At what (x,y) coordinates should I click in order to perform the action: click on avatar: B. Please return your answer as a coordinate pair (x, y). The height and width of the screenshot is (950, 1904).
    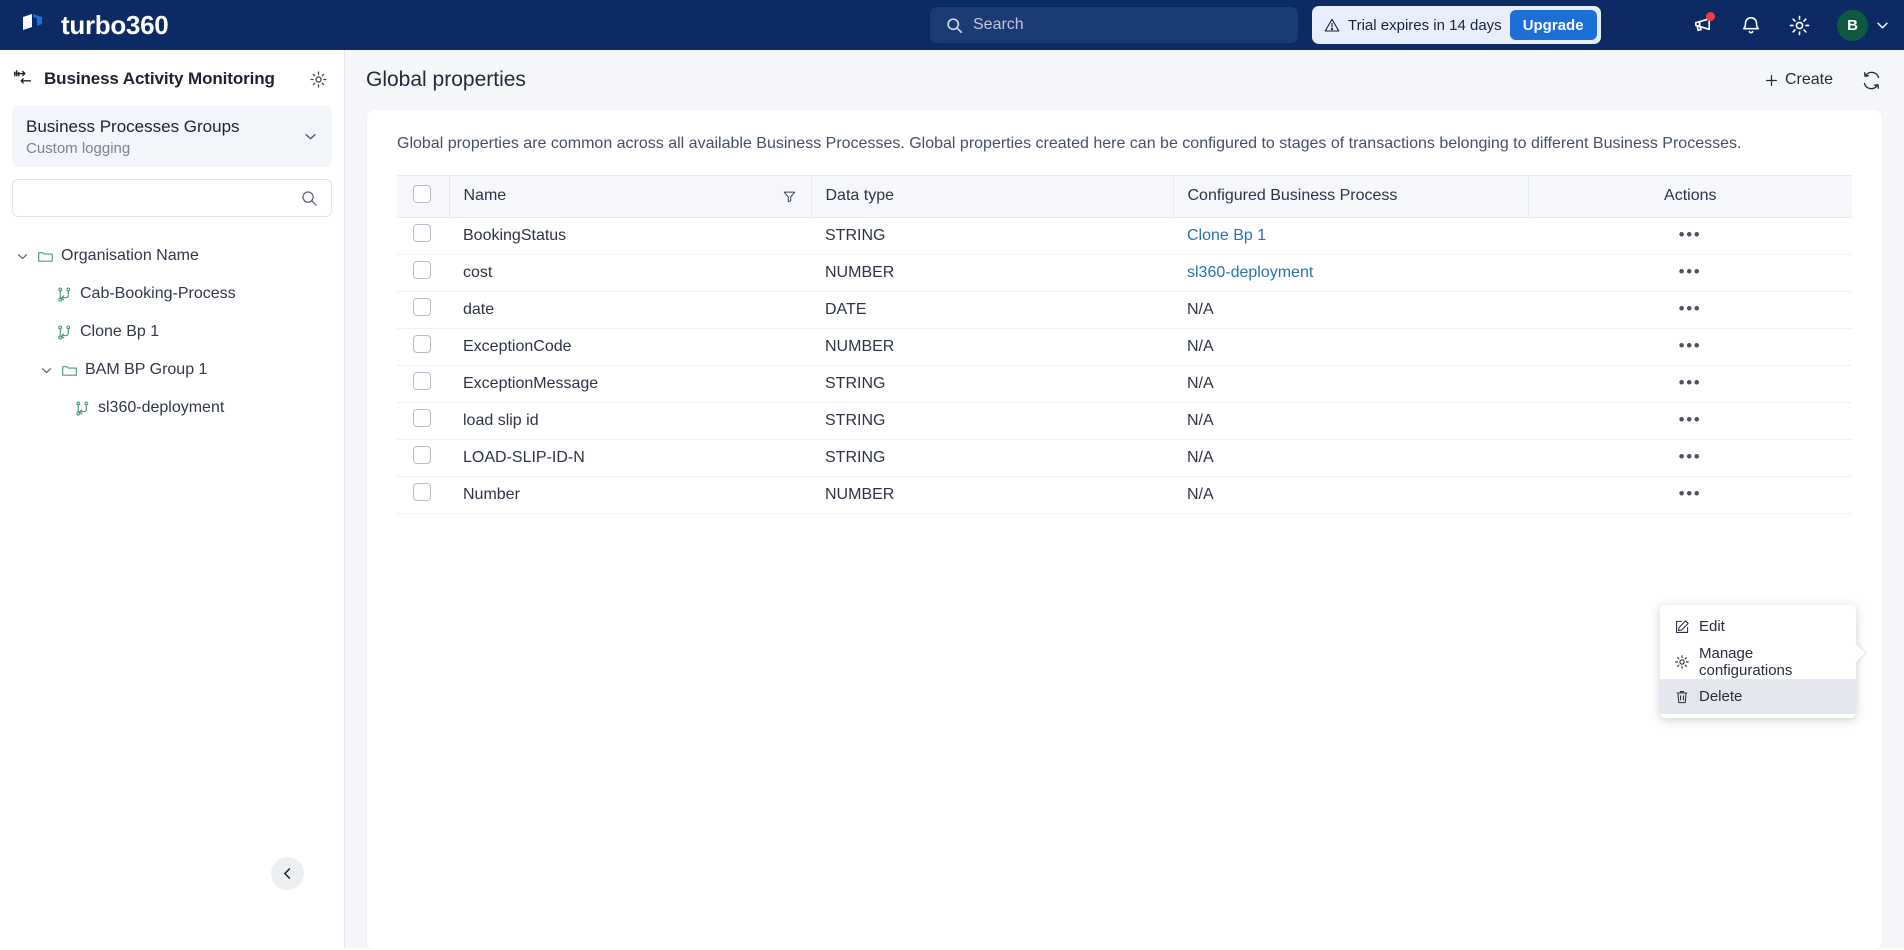
    Looking at the image, I should click on (1852, 25).